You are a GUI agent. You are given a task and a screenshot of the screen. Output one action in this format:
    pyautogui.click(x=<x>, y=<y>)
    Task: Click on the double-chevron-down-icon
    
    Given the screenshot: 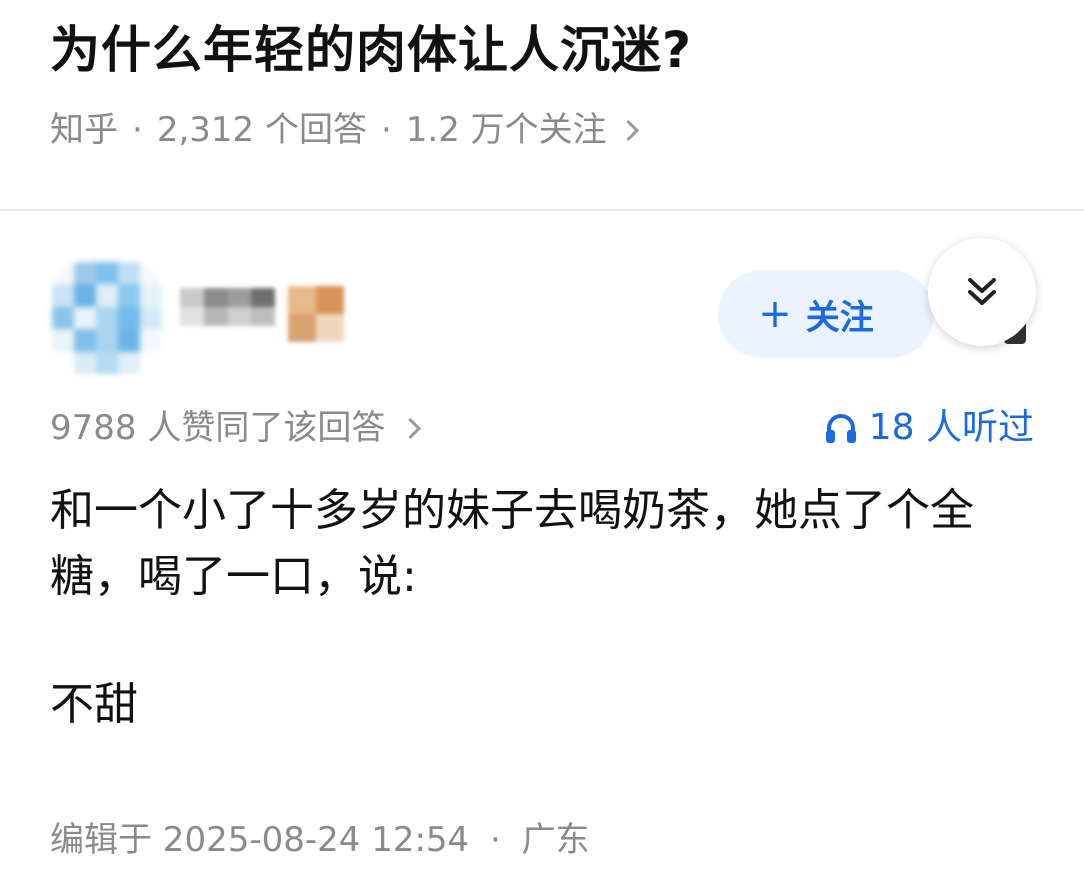 What is the action you would take?
    pyautogui.click(x=982, y=291)
    